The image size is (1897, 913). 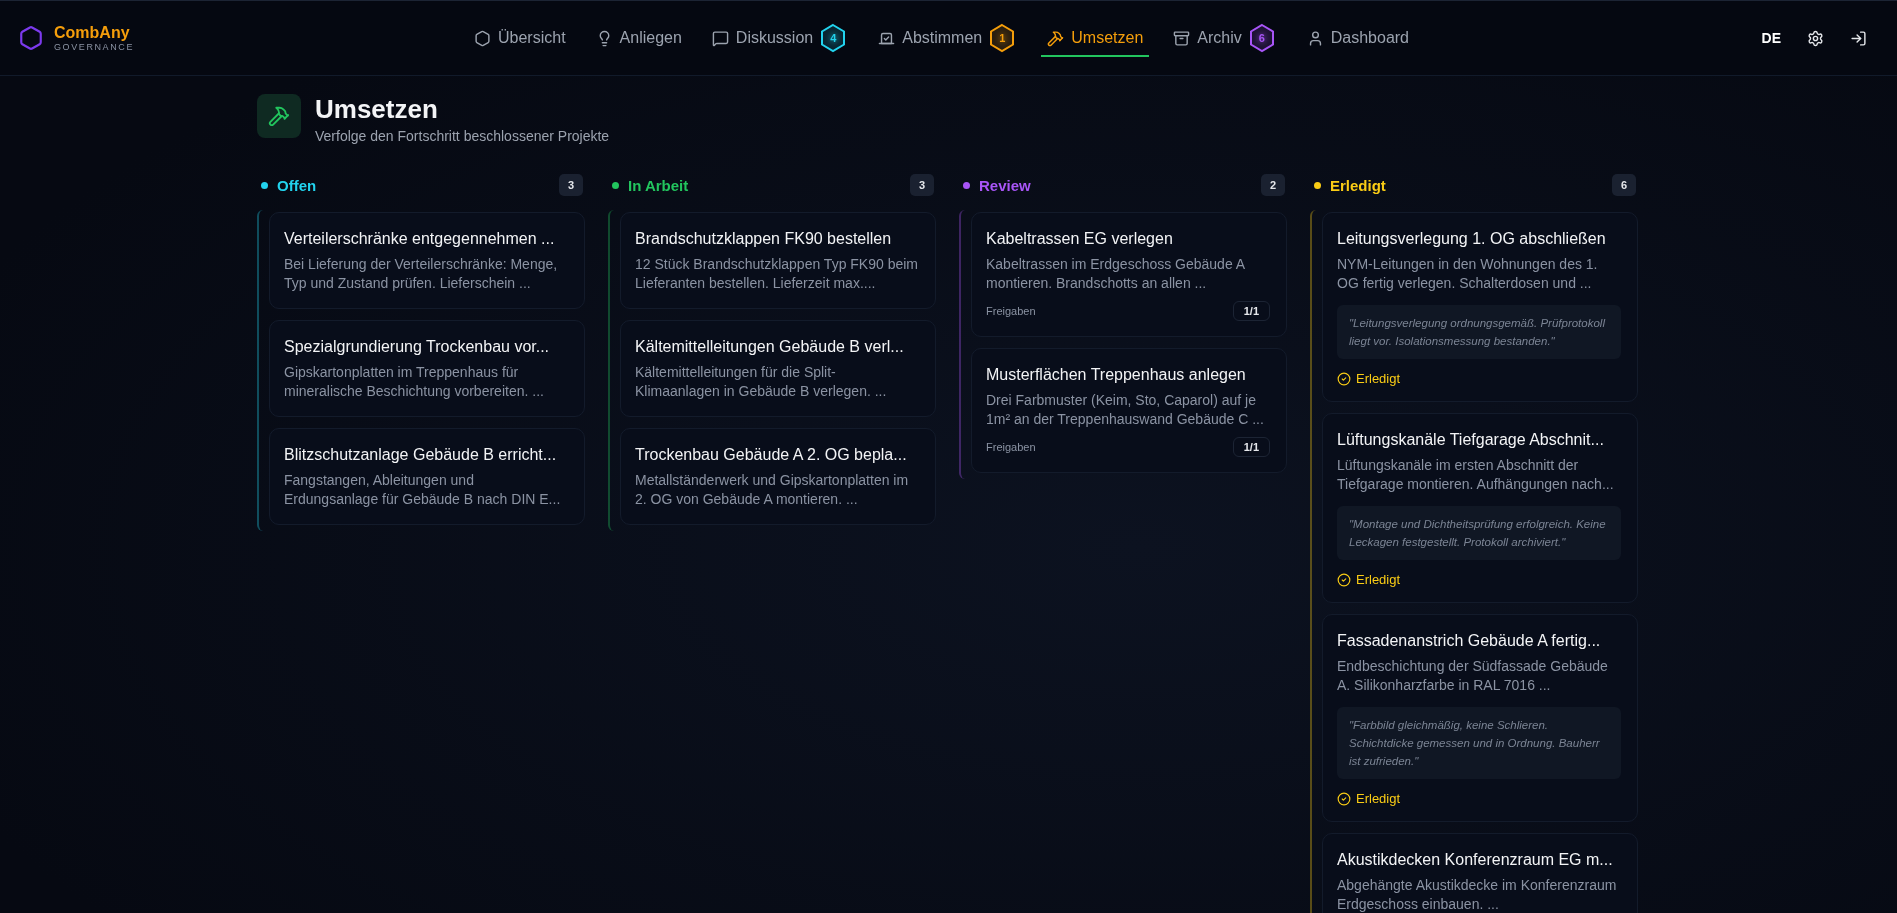 What do you see at coordinates (638, 38) in the screenshot?
I see `nav-tab: Anliegen` at bounding box center [638, 38].